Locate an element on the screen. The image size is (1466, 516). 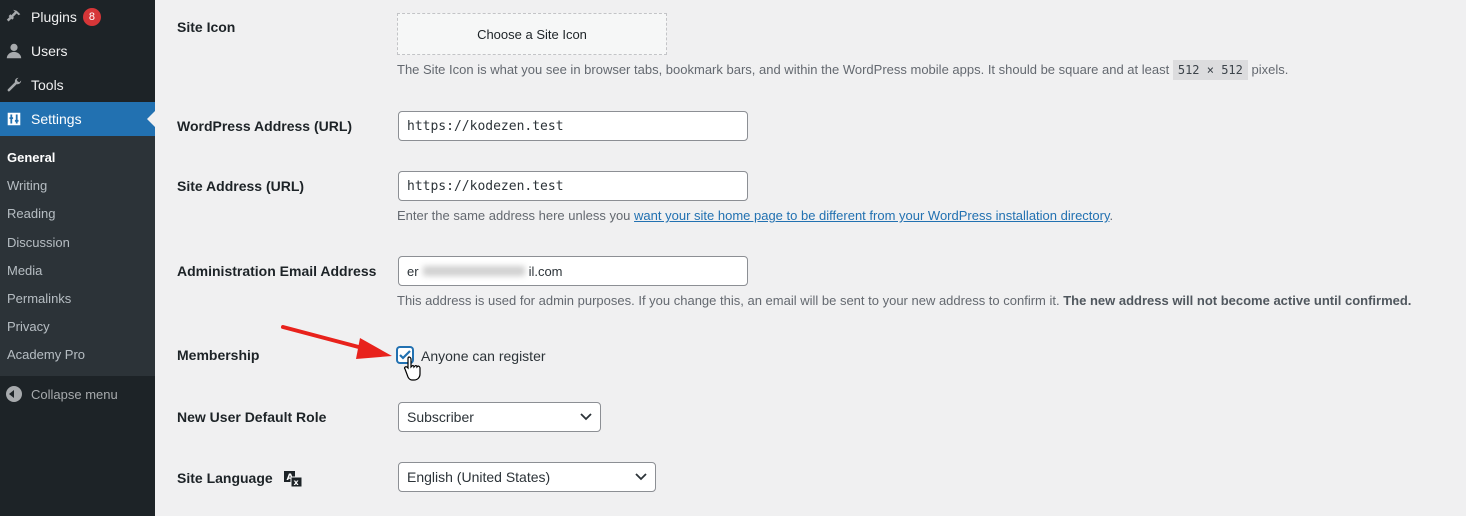
menu-item-tools: Tools is located at coordinates (77, 85).